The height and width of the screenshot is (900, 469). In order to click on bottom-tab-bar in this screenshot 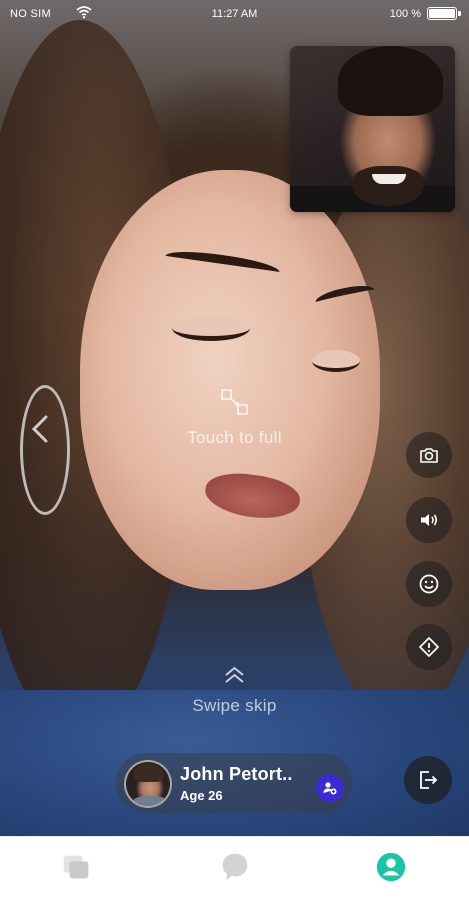, I will do `click(234, 868)`.